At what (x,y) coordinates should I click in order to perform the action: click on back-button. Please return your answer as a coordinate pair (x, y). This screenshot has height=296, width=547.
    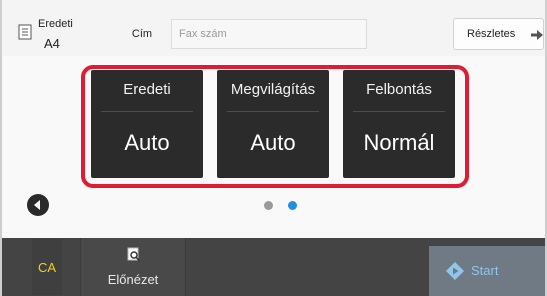
    Looking at the image, I should click on (38, 205).